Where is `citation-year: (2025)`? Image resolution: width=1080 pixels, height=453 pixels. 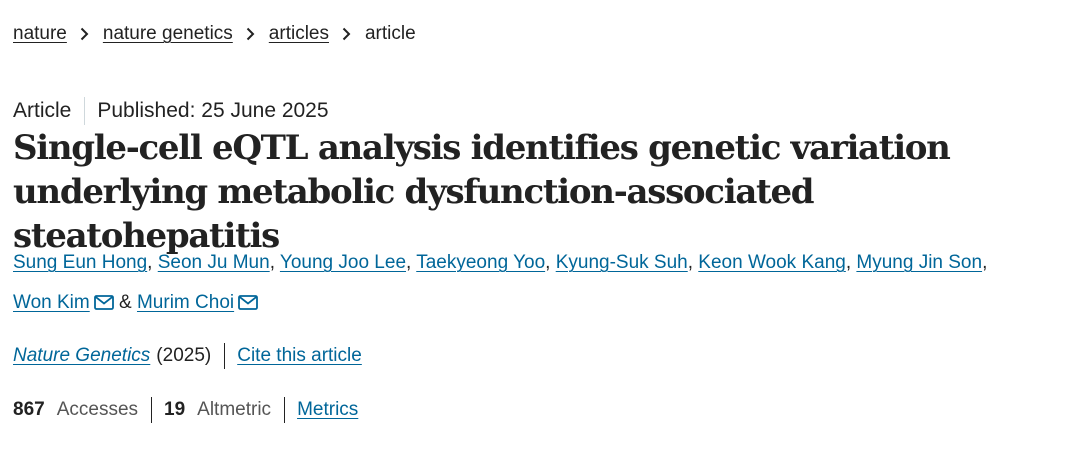 citation-year: (2025) is located at coordinates (184, 355).